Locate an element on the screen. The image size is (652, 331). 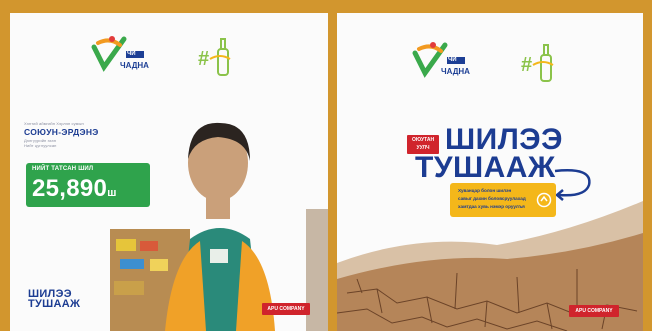
shilee-tushaaj-logo: ШИЛЭЭ ТУШААЖ is located at coordinates (54, 299).